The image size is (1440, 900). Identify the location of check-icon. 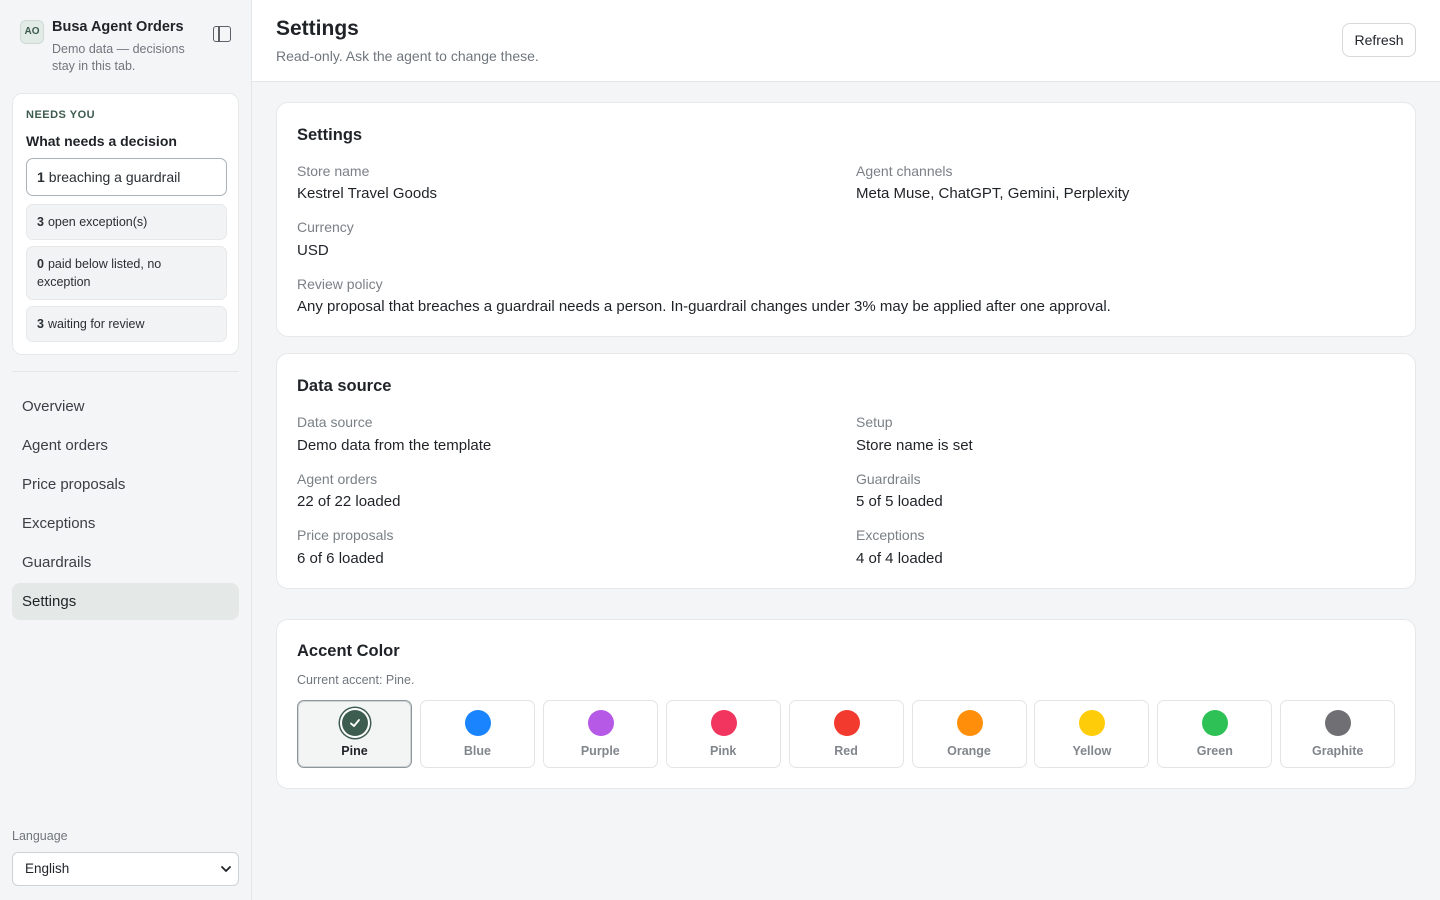
(355, 723).